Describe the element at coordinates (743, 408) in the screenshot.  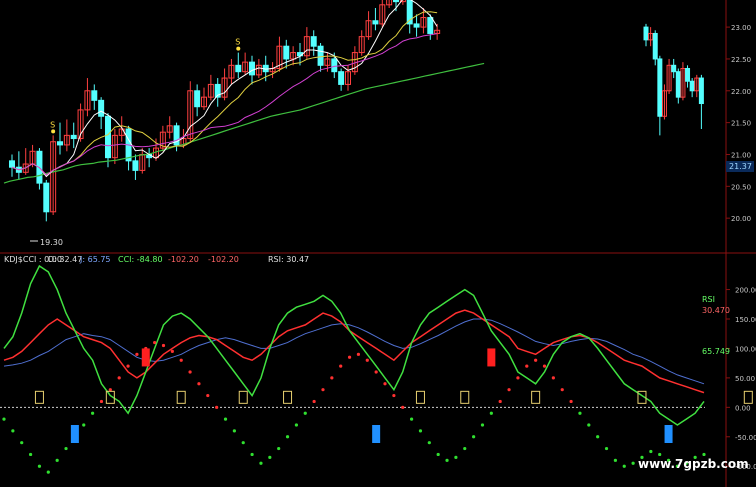
I see `osc-tick-label: 0.00` at that location.